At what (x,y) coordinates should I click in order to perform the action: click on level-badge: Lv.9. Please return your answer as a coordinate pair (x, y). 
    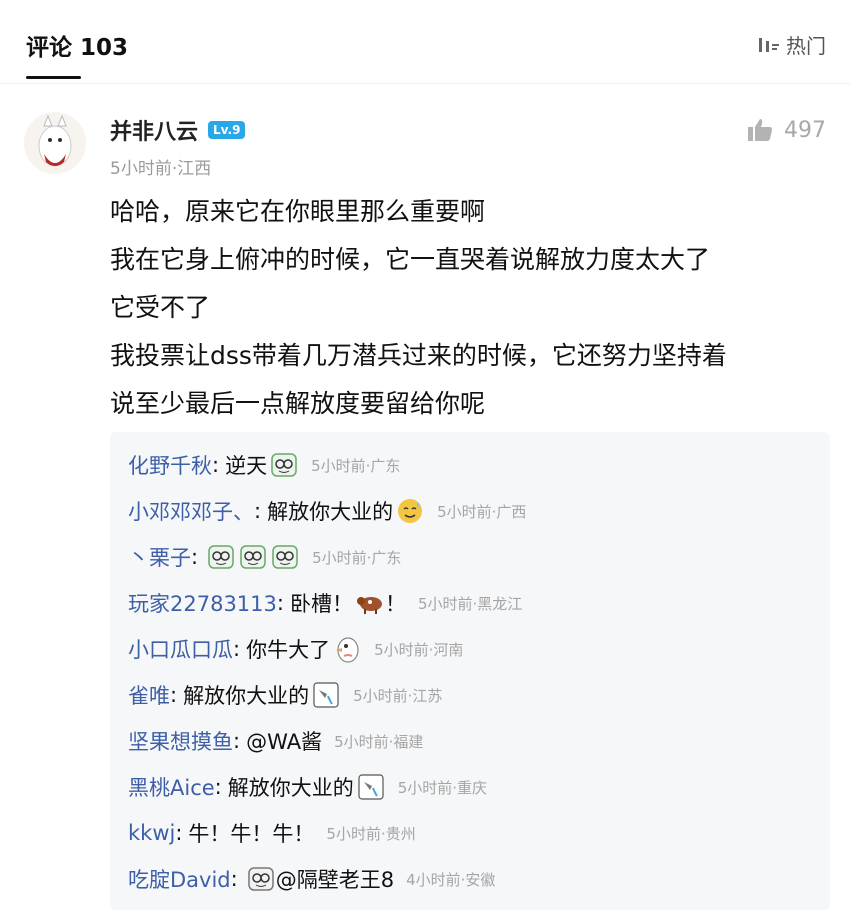
    Looking at the image, I should click on (227, 130).